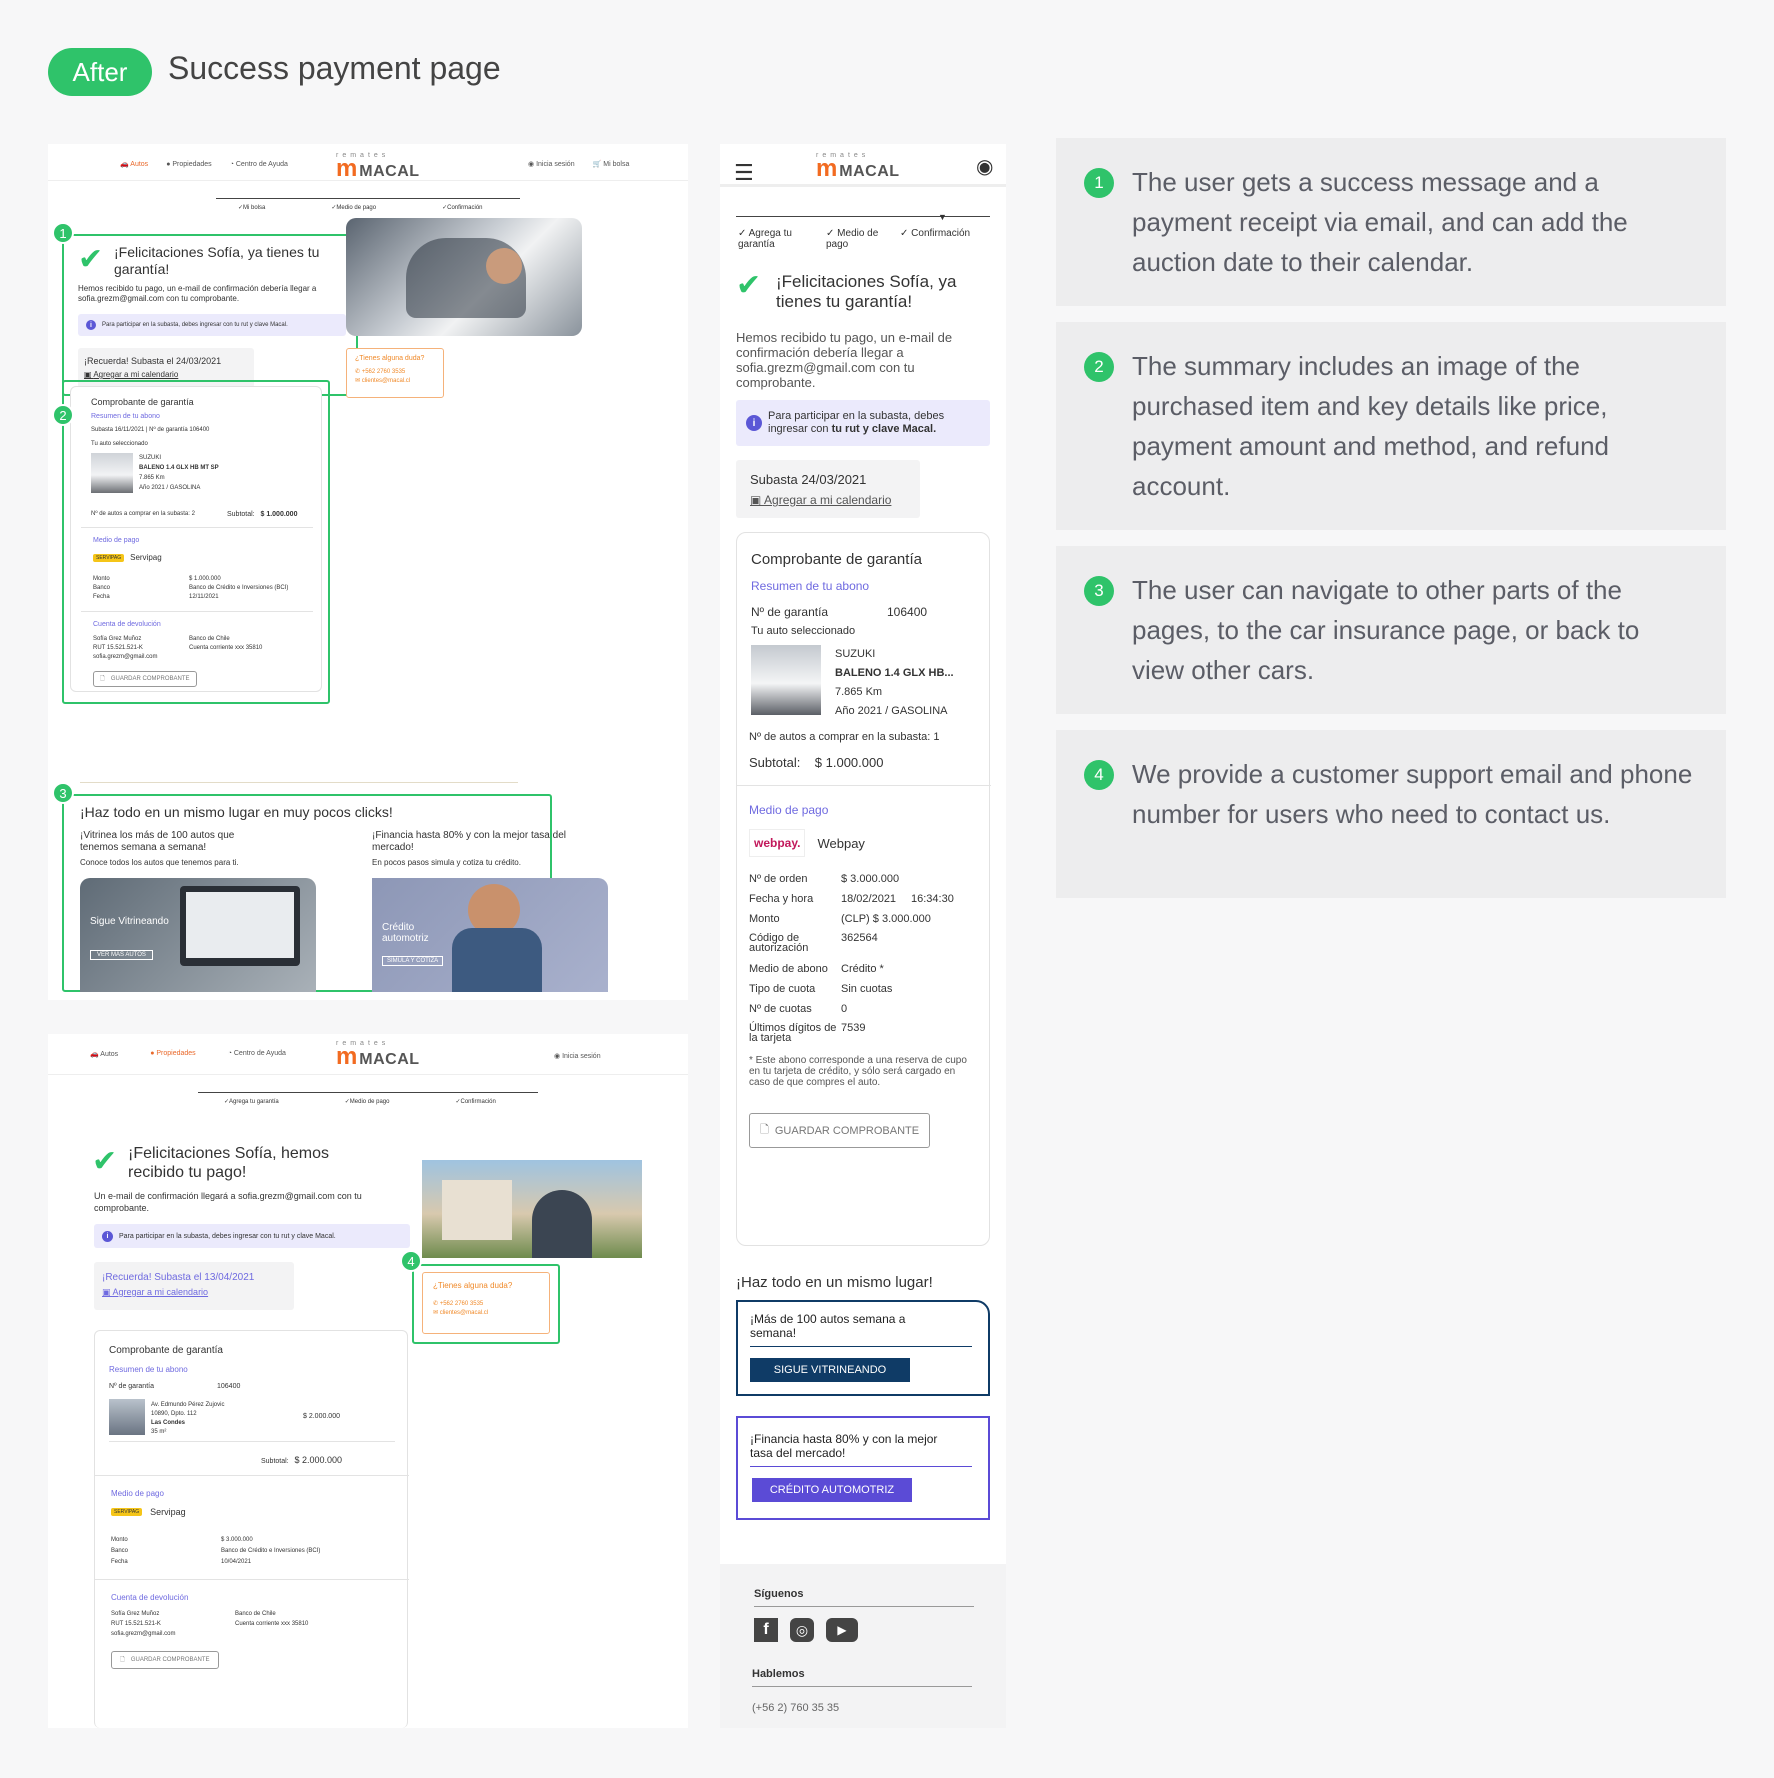 Image resolution: width=1774 pixels, height=1778 pixels. Describe the element at coordinates (1099, 367) in the screenshot. I see `note-number: 2` at that location.